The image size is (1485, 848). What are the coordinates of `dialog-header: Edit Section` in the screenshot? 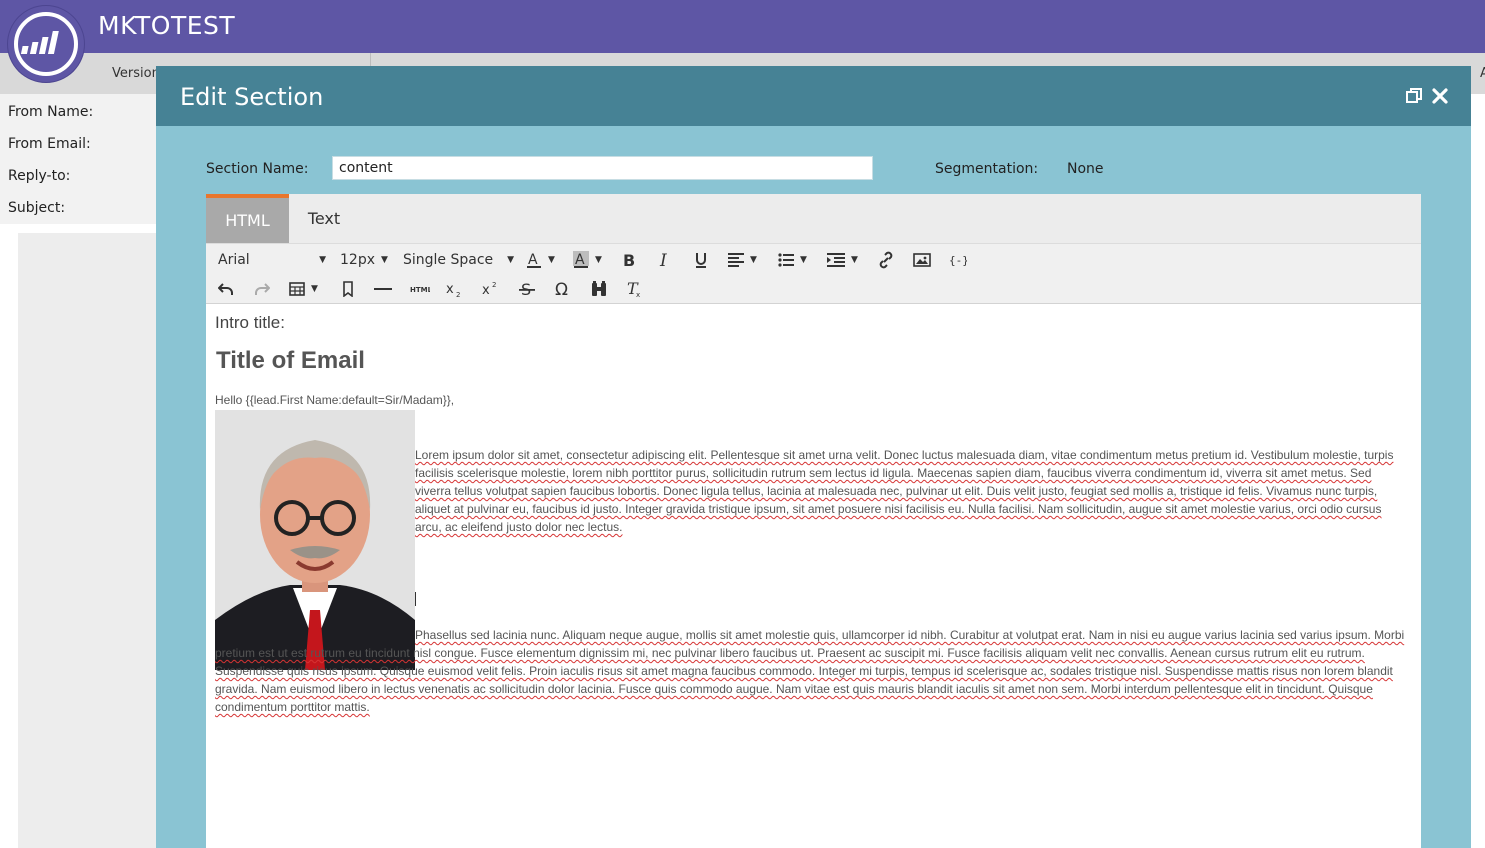 It's located at (813, 96).